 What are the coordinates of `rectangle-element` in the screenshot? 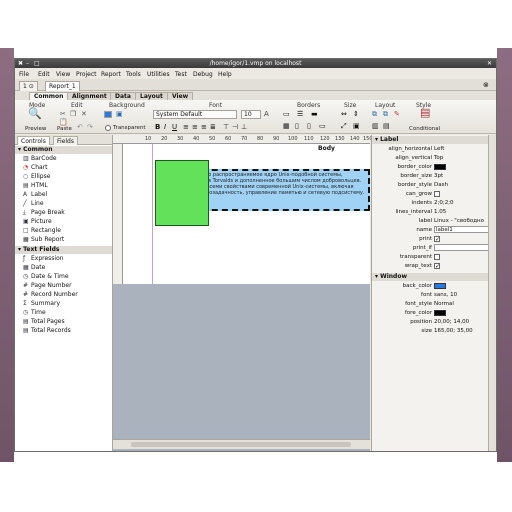 It's located at (182, 193).